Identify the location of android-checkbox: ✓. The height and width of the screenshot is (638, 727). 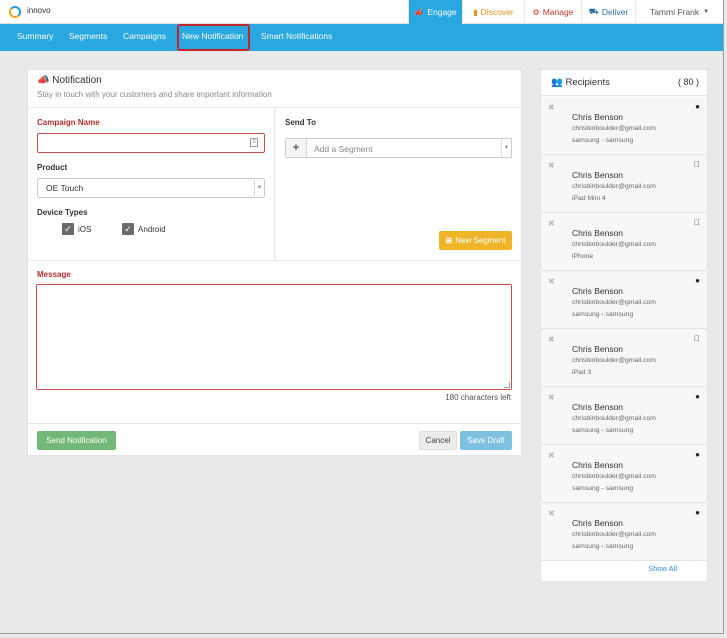
(128, 229).